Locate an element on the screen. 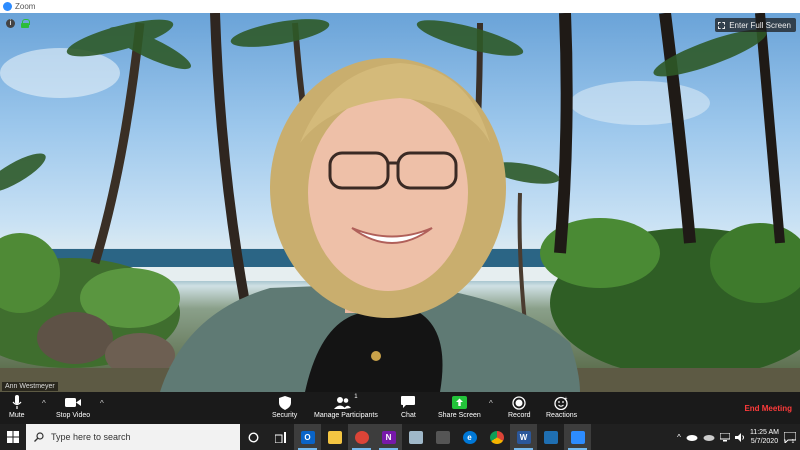  windows-logo-icon is located at coordinates (13, 437).